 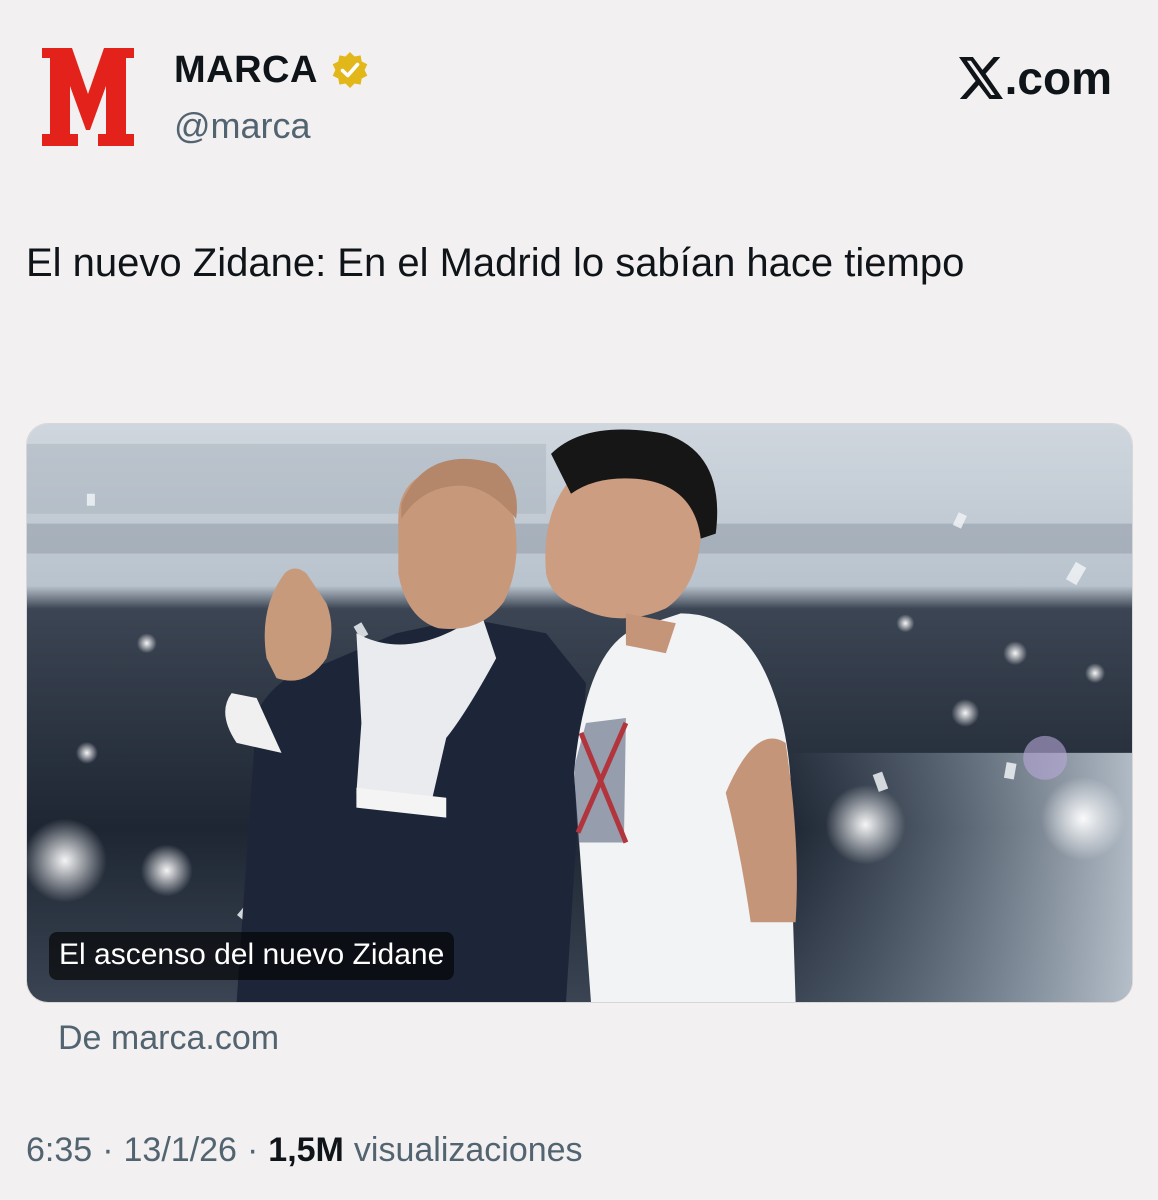 I want to click on card-source-link: De marca.com, so click(x=168, y=1038).